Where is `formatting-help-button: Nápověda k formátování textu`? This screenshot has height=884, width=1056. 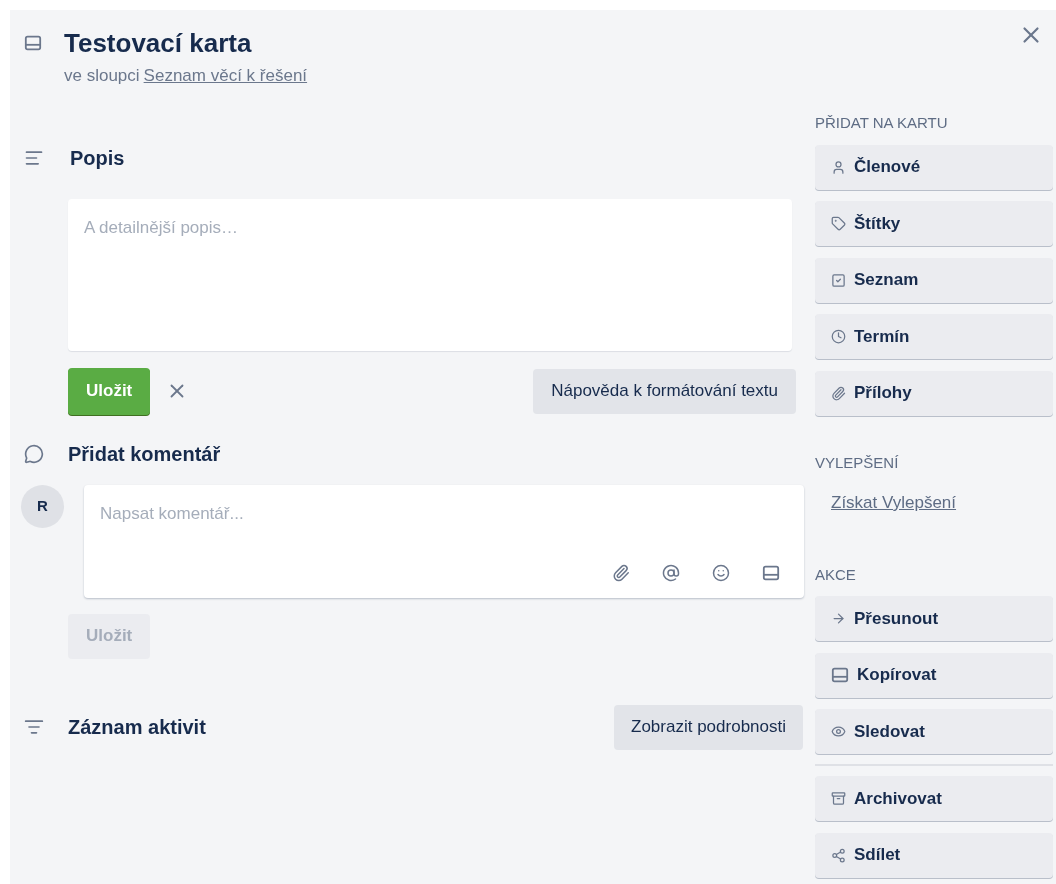
formatting-help-button: Nápověda k formátování textu is located at coordinates (664, 391).